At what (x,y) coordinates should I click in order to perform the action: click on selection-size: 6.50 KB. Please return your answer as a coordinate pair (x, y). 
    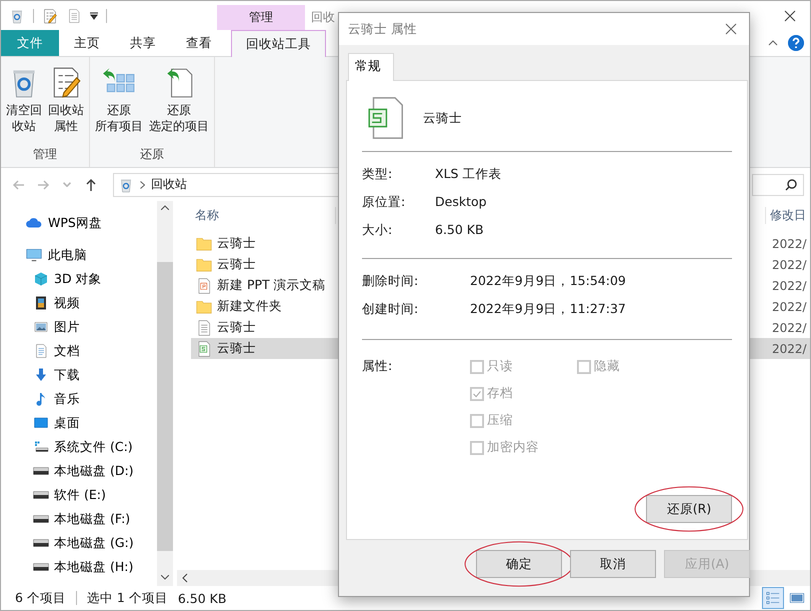
    Looking at the image, I should click on (202, 598).